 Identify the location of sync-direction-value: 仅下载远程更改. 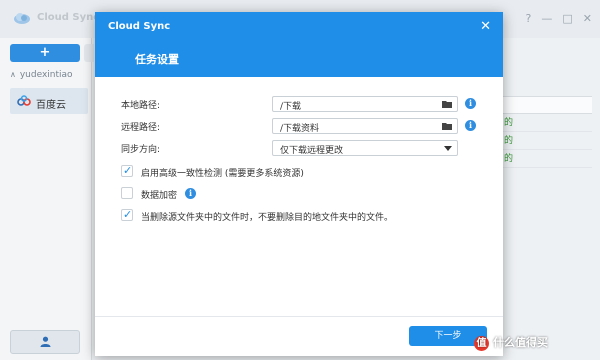
(312, 151).